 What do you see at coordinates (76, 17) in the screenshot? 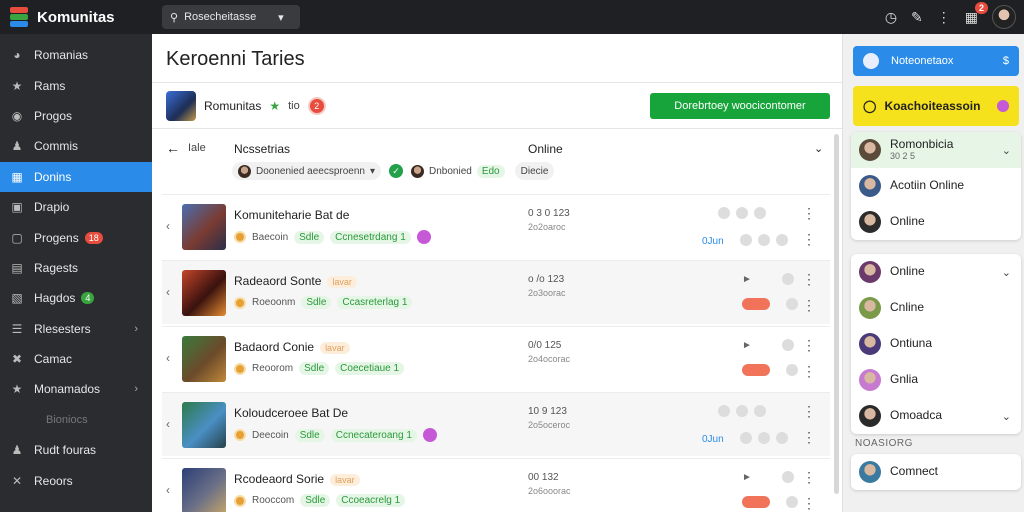
I see `brand: Komunitas` at bounding box center [76, 17].